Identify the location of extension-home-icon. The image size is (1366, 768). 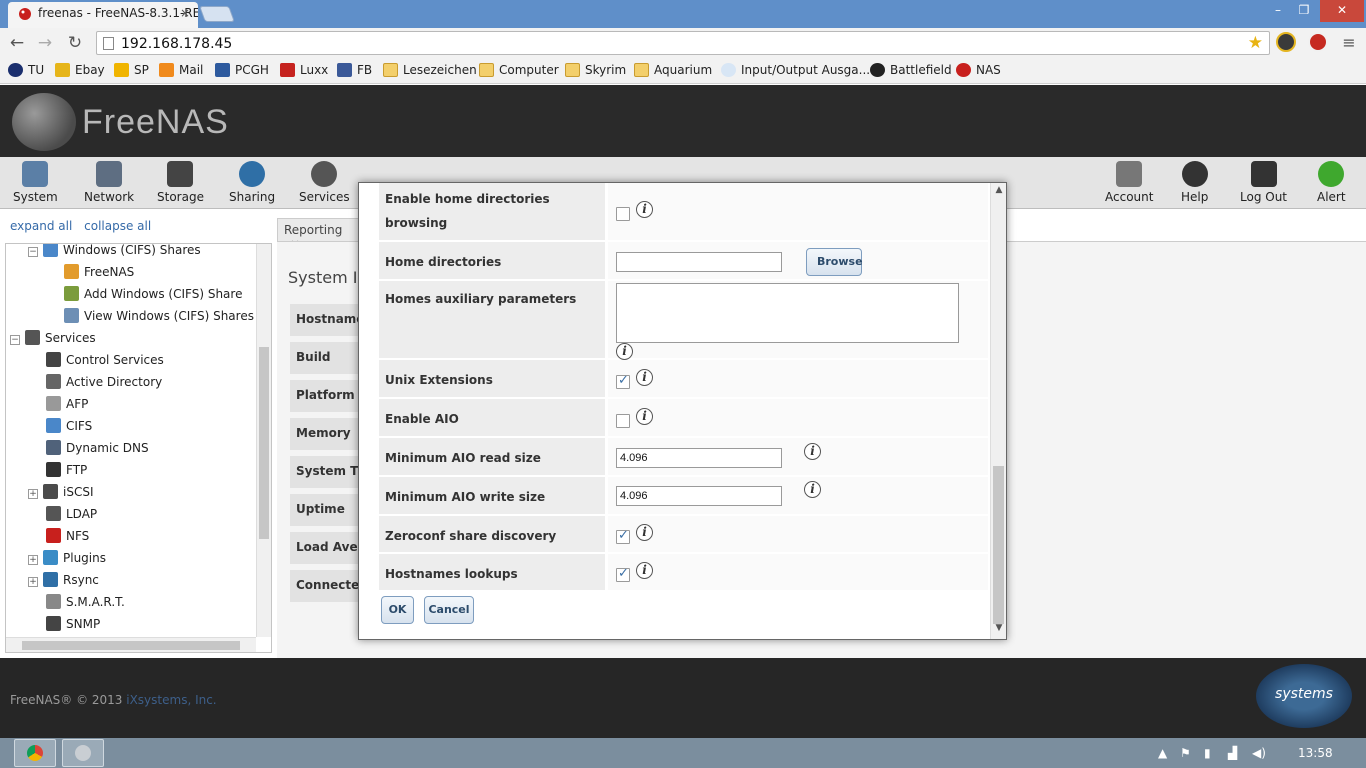
(1286, 42).